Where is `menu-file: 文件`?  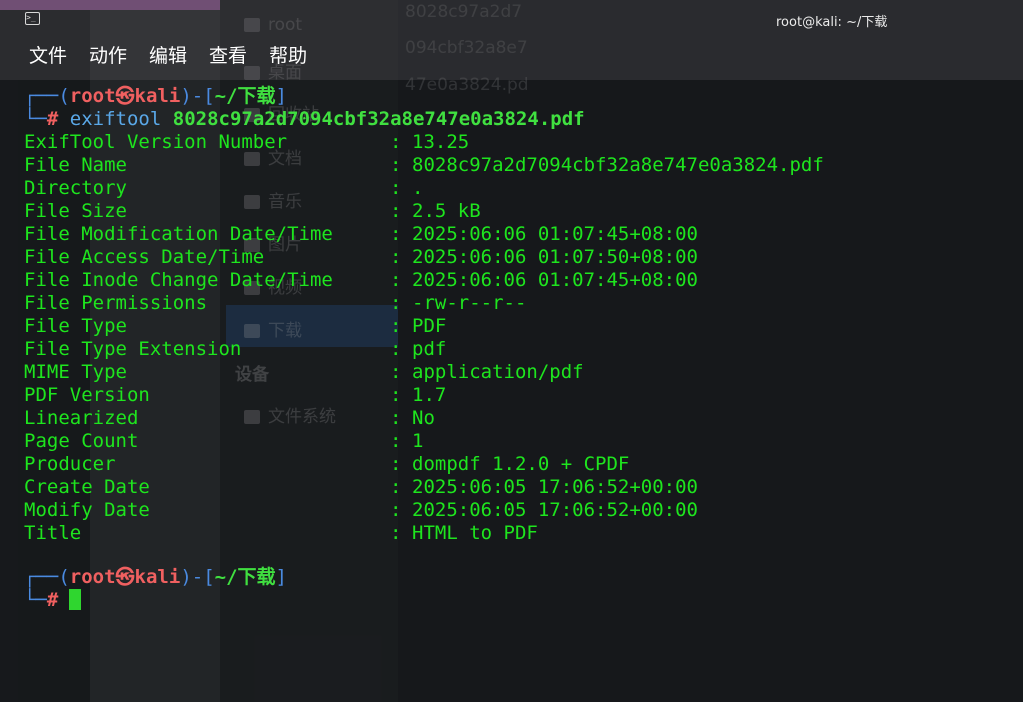
menu-file: 文件 is located at coordinates (48, 56).